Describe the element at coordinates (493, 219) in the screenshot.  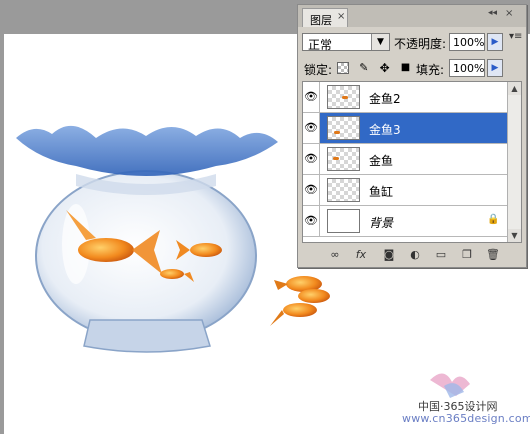
I see `lock-icon: 🔒` at that location.